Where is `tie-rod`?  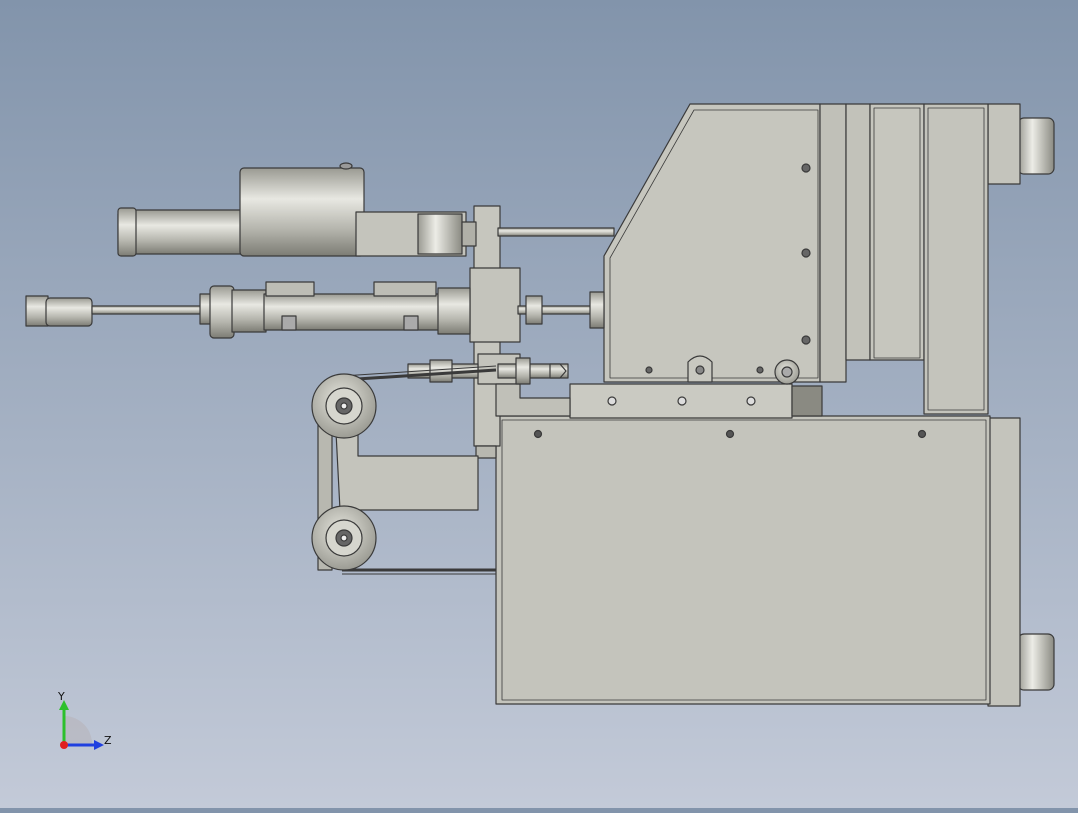
tie-rod is located at coordinates (556, 232).